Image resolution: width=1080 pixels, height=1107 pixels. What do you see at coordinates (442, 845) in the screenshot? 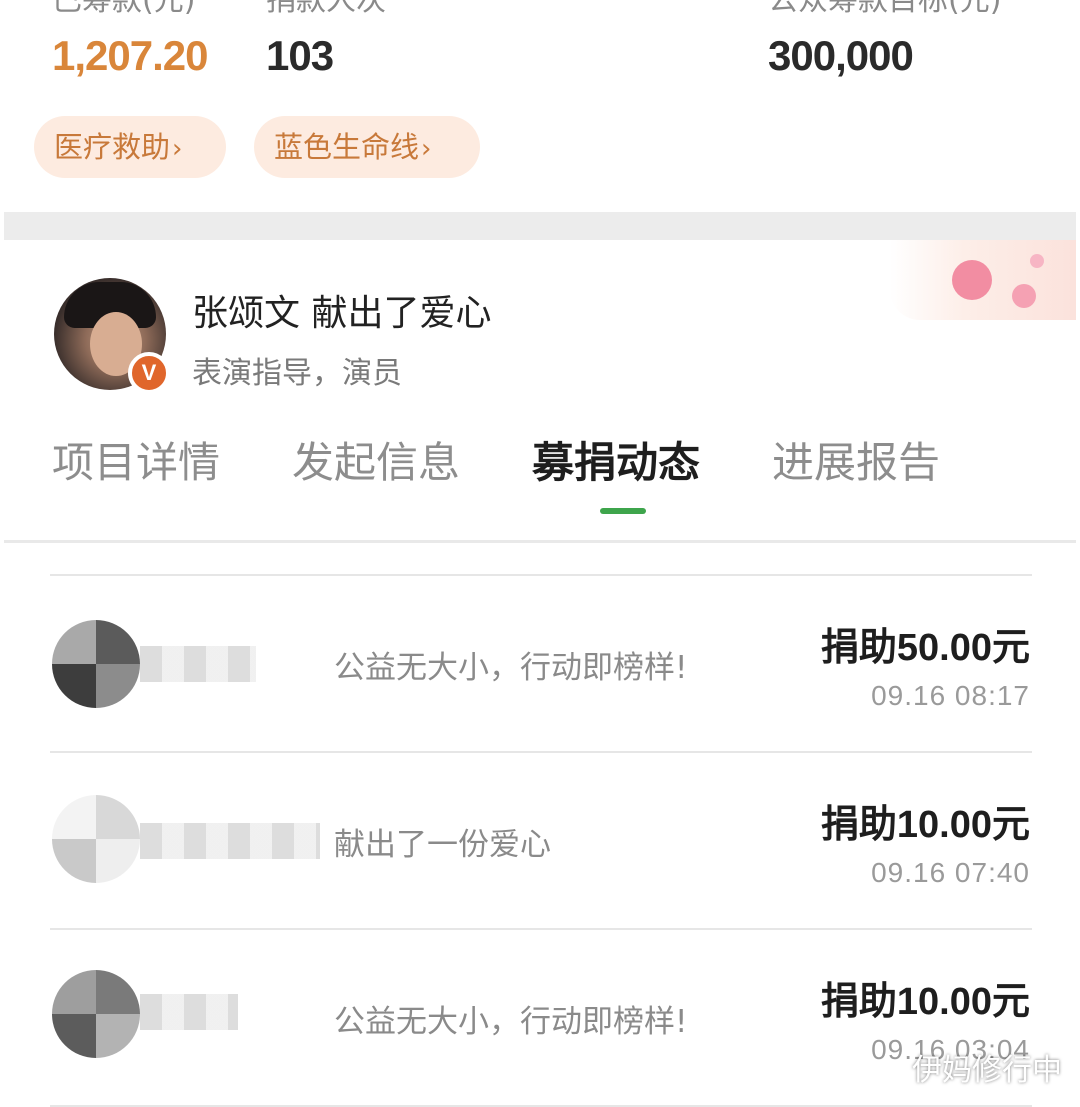
I see `donation-message: 献出了一份爱心` at bounding box center [442, 845].